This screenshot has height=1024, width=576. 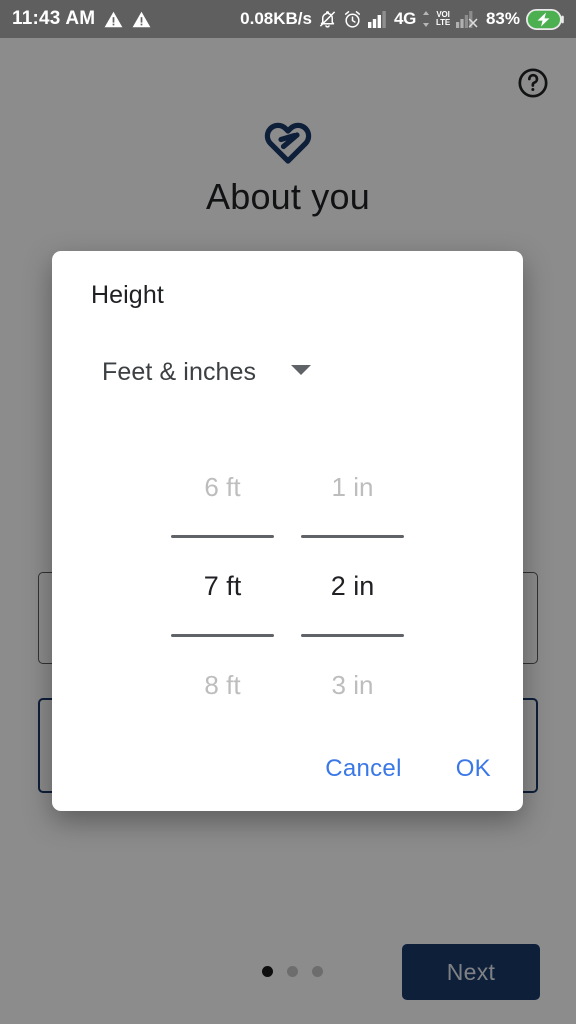 I want to click on unit-selector: Feet & inches, so click(x=207, y=372).